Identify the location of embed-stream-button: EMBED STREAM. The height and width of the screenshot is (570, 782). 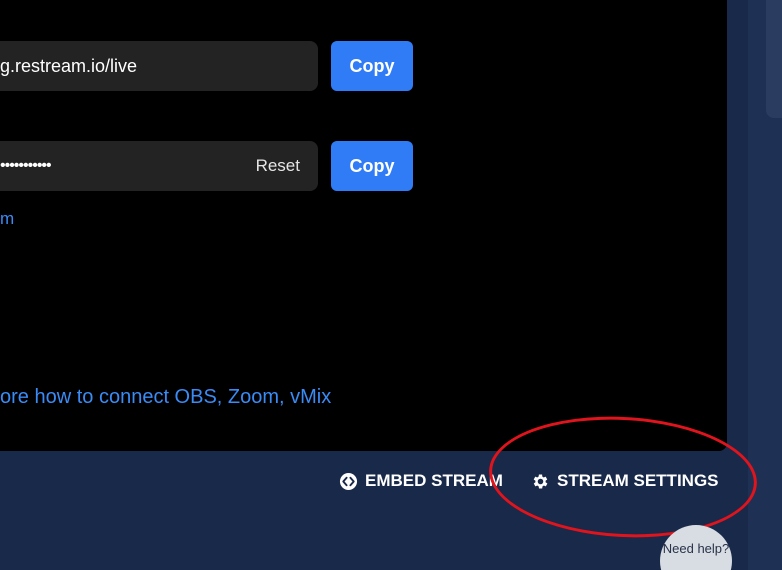
(421, 481).